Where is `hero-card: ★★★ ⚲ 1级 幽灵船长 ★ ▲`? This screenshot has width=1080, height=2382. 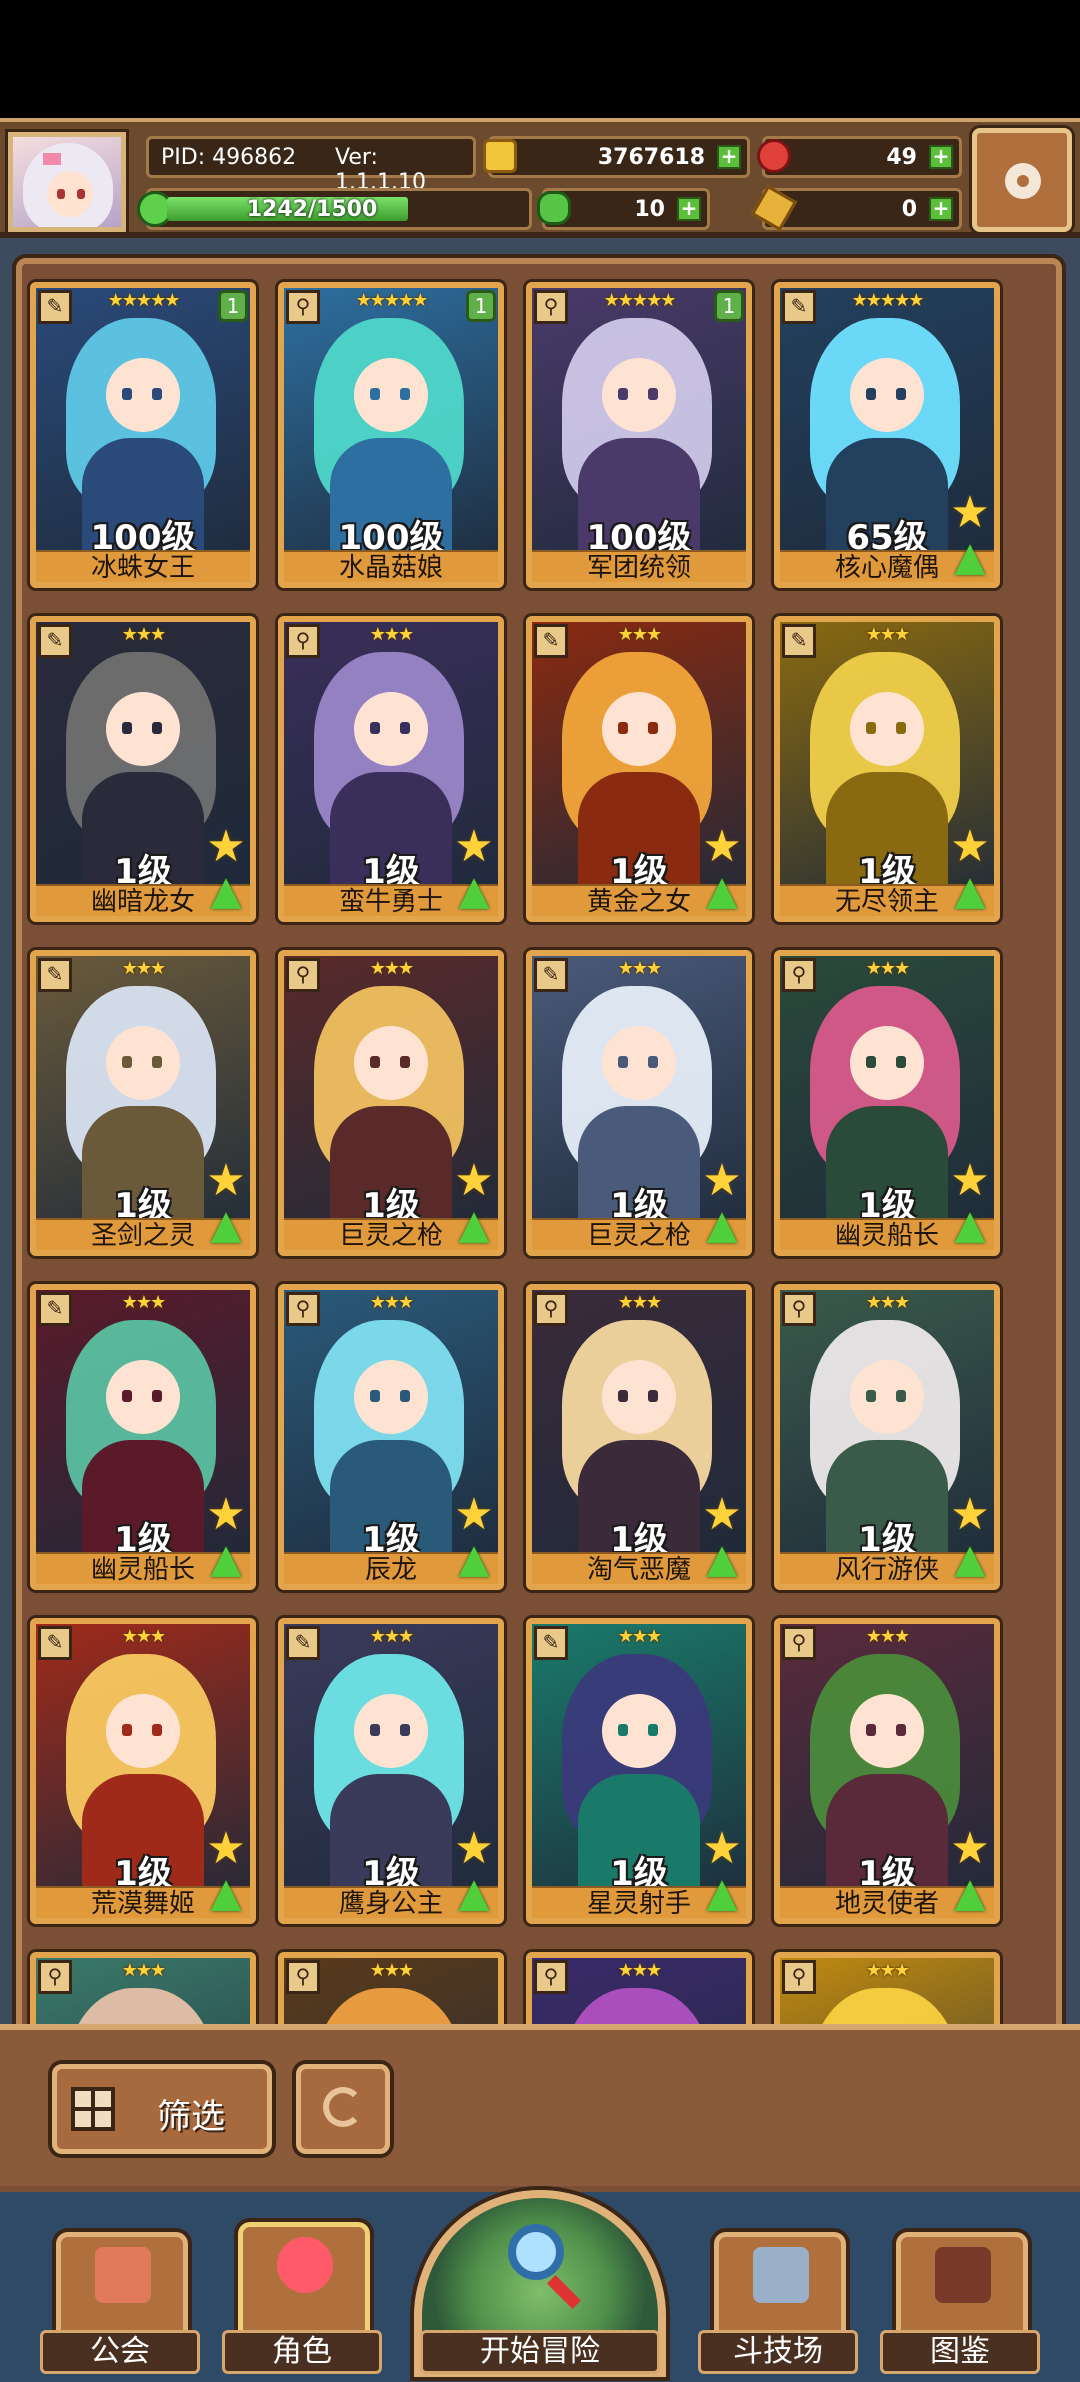
hero-card: ★★★ ⚲ 1级 幽灵船长 ★ ▲ is located at coordinates (887, 1103).